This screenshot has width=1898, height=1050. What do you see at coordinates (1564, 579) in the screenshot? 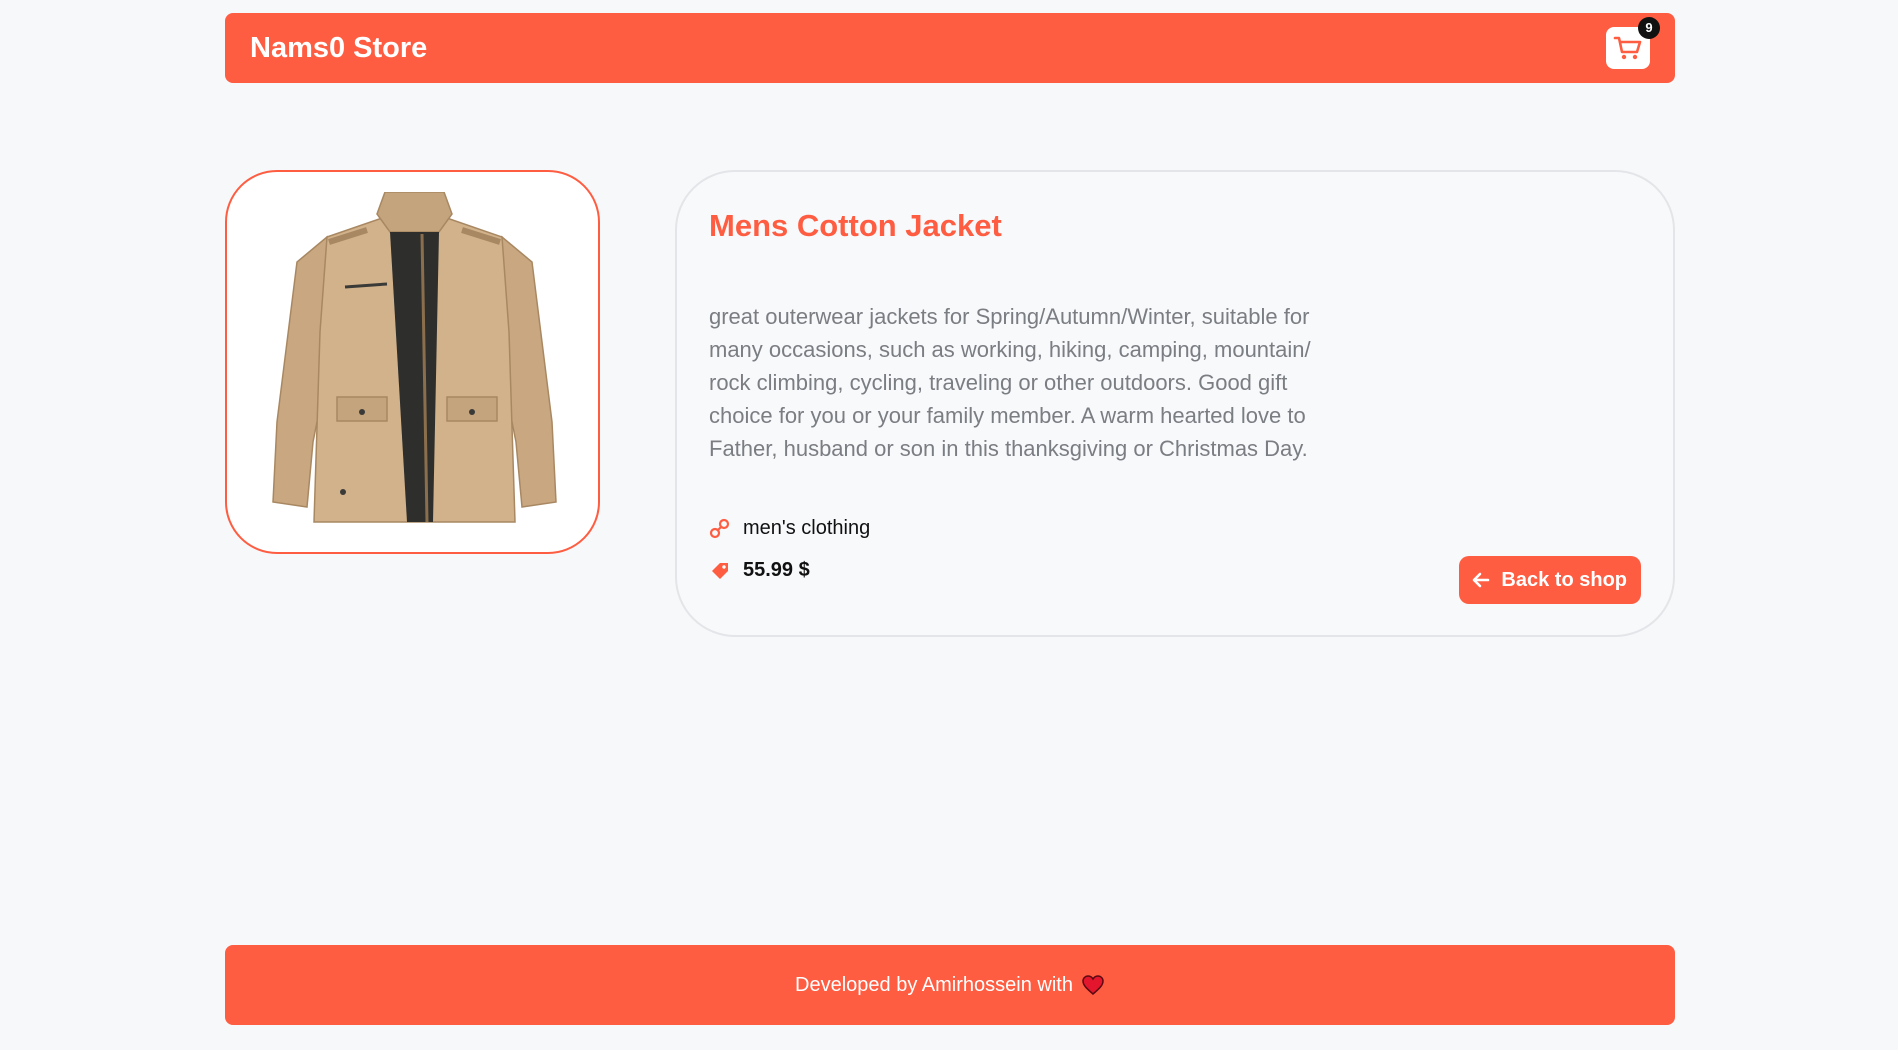
I see `back-to-shop-label: Back to shop` at bounding box center [1564, 579].